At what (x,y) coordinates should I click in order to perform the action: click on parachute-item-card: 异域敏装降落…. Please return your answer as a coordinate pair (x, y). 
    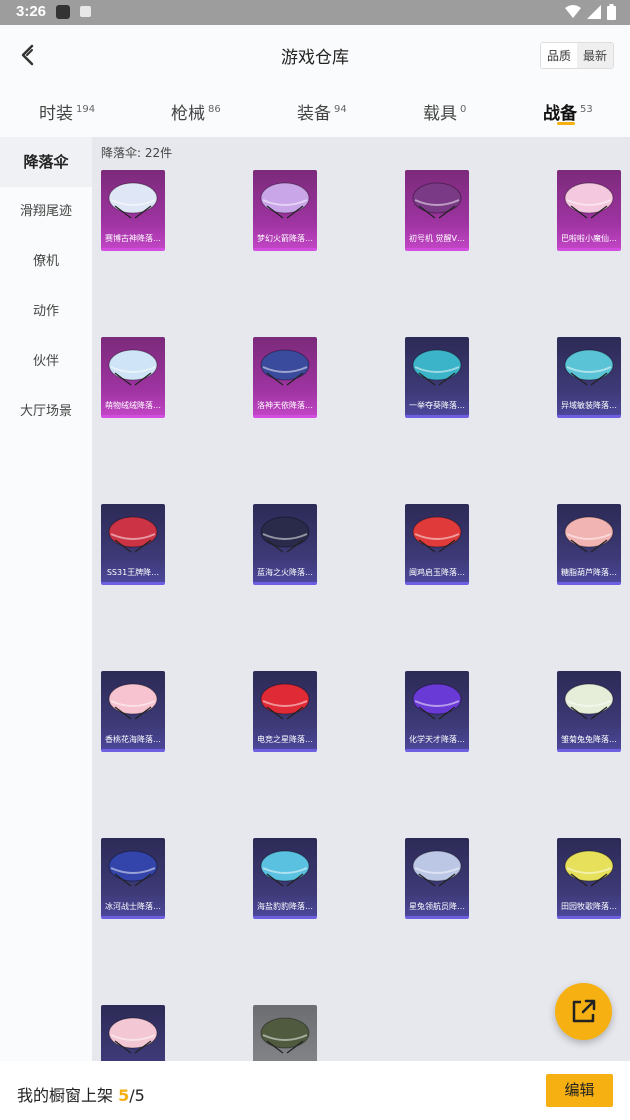
    Looking at the image, I should click on (589, 377).